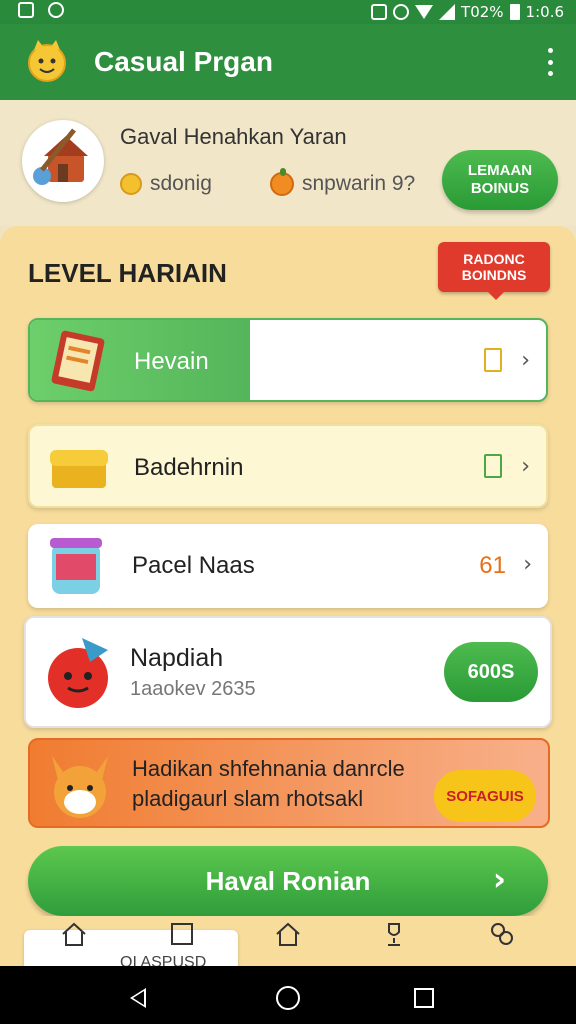 This screenshot has width=576, height=1024. What do you see at coordinates (182, 934) in the screenshot?
I see `square-icon` at bounding box center [182, 934].